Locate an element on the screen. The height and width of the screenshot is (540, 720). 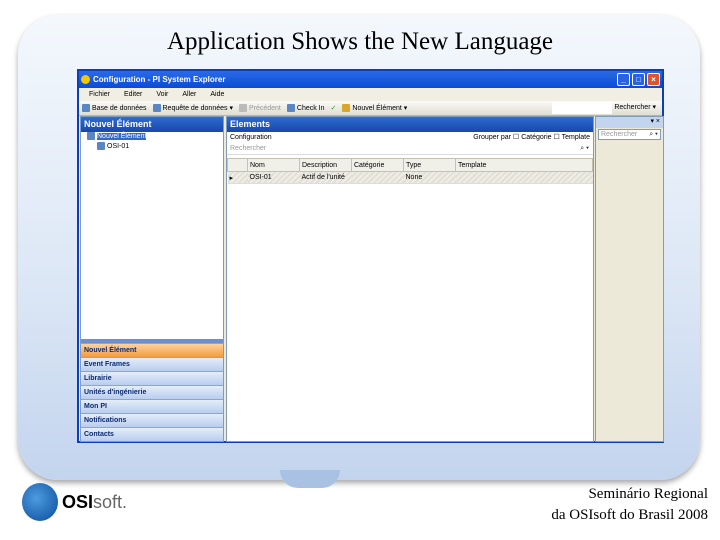
table-row: ▸ OSI-01 Actif de l'unité None is located at coordinates (410, 177).